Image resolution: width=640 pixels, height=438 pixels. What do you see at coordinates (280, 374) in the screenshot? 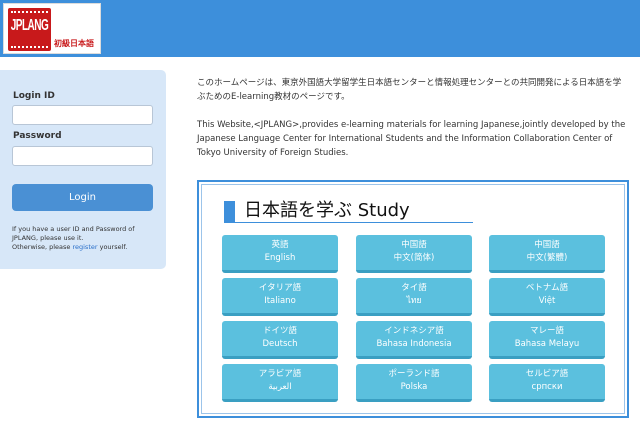
I see `language-native-label: アラビア語` at bounding box center [280, 374].